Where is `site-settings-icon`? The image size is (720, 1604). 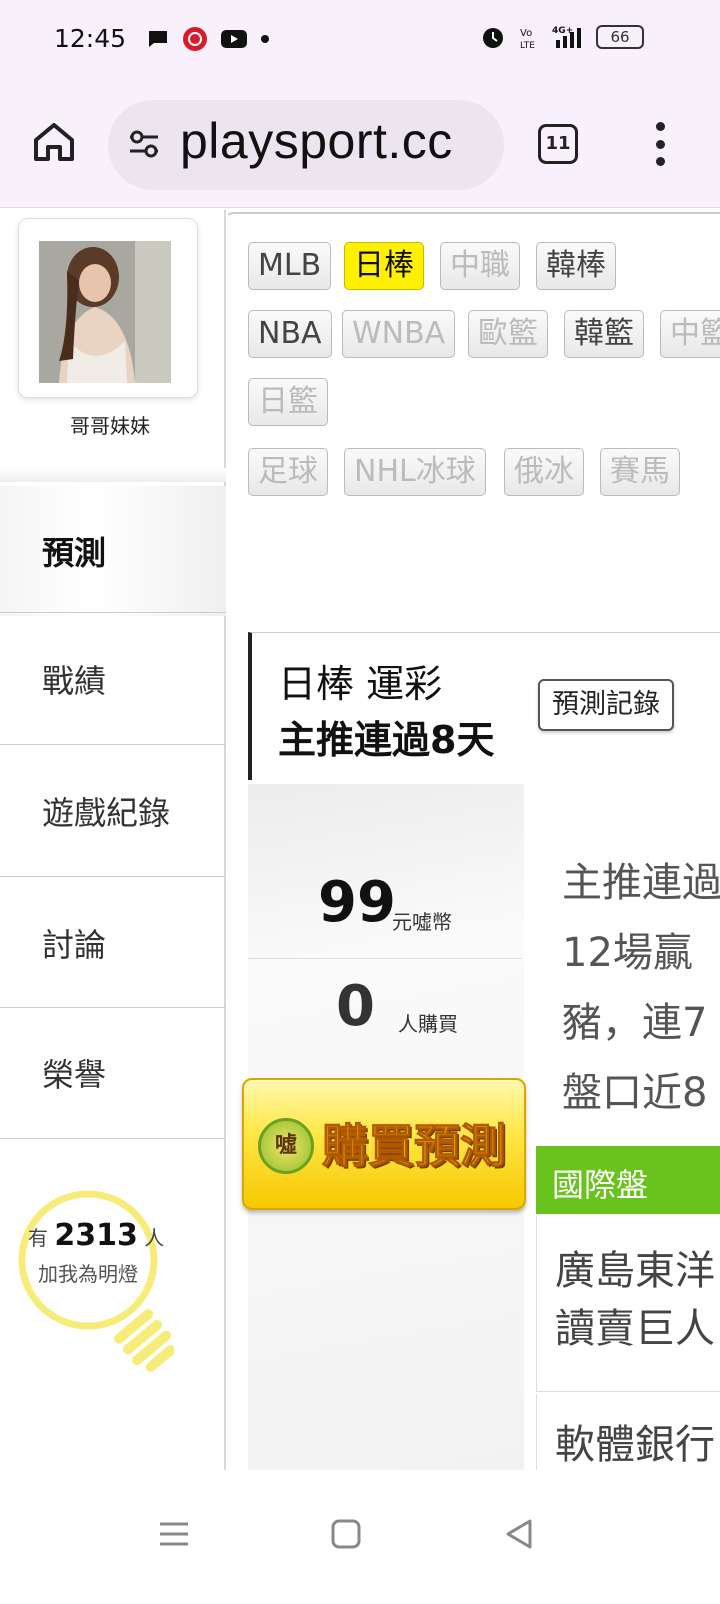 site-settings-icon is located at coordinates (144, 144).